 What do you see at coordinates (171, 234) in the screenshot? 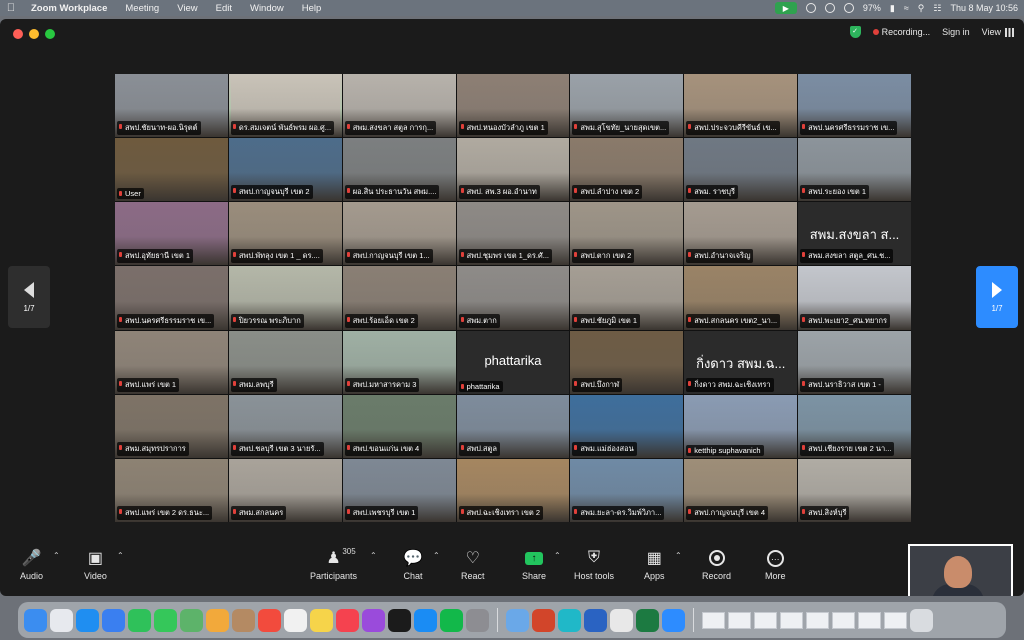
I see `participant-tile: สพป.อุทัยธานี เขต 1` at bounding box center [171, 234].